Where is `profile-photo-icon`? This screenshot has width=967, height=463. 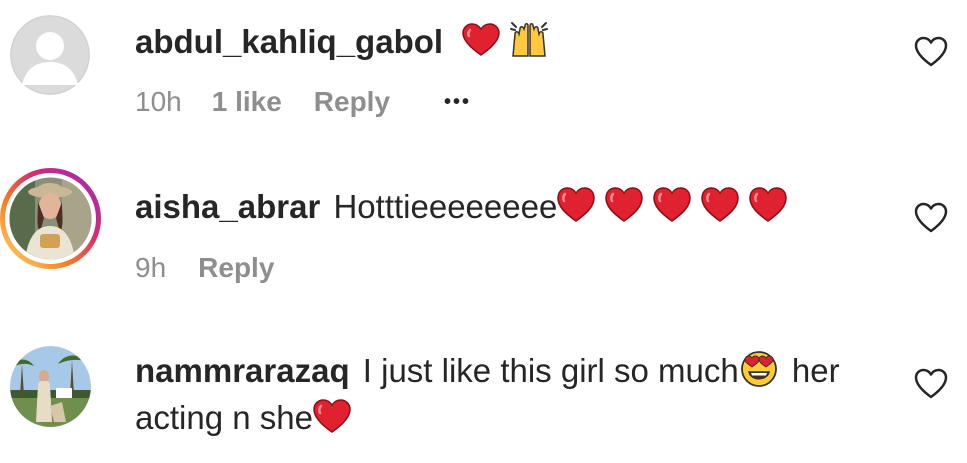
profile-photo-icon is located at coordinates (50, 386).